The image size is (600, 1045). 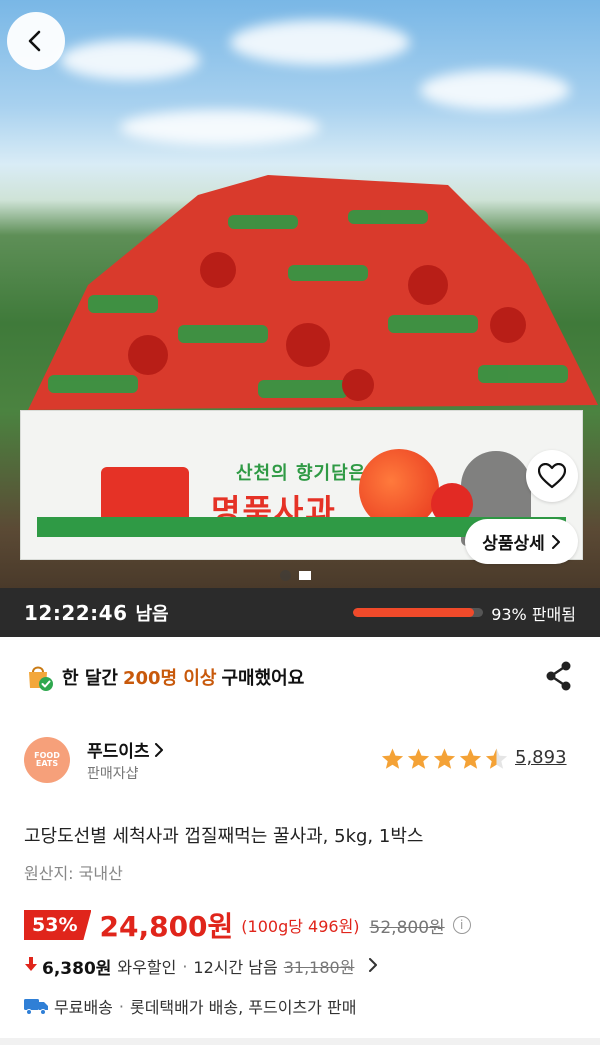 I want to click on wow-discount-amount: 6,380원, so click(x=77, y=968).